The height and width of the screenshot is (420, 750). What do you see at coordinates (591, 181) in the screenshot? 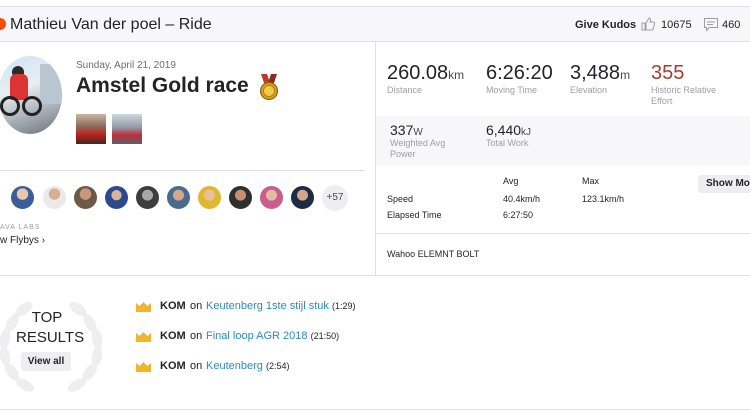
I see `column-header-max: Max` at bounding box center [591, 181].